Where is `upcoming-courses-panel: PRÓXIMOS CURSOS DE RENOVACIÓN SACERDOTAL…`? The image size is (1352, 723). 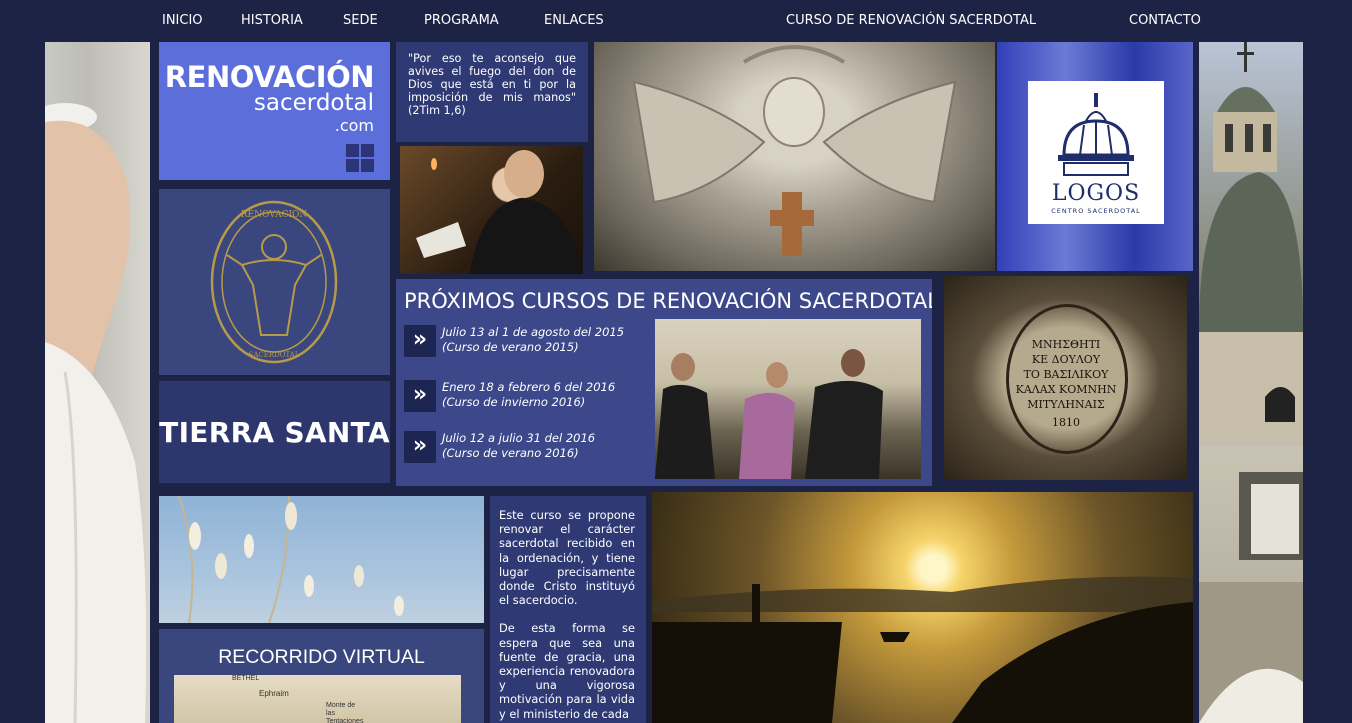
upcoming-courses-panel: PRÓXIMOS CURSOS DE RENOVACIÓN SACERDOTAL… is located at coordinates (664, 382).